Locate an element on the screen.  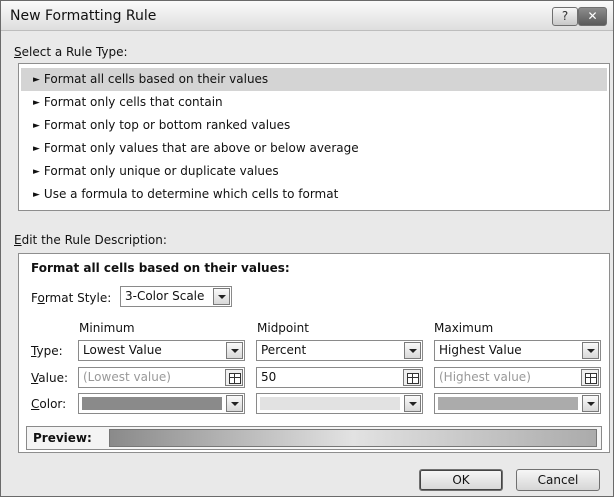
maximum-color-select is located at coordinates (517, 403).